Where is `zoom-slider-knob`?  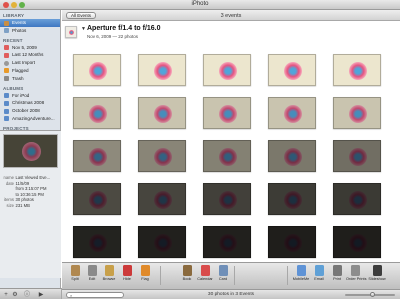 zoom-slider-knob is located at coordinates (372, 294).